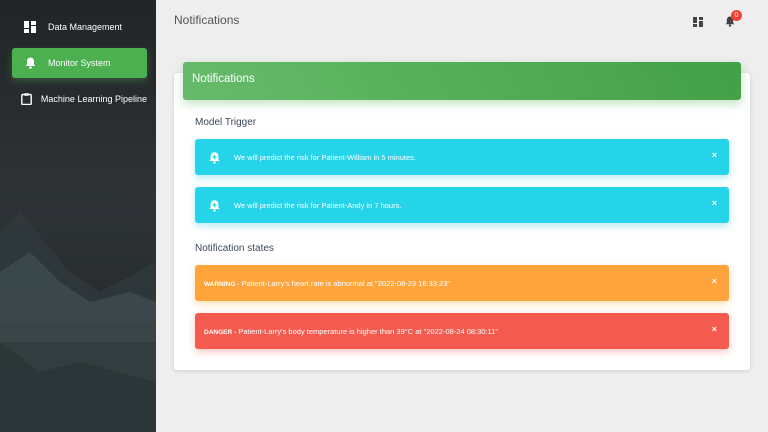 This screenshot has height=432, width=768. I want to click on notification-states-title: Notification states, so click(234, 248).